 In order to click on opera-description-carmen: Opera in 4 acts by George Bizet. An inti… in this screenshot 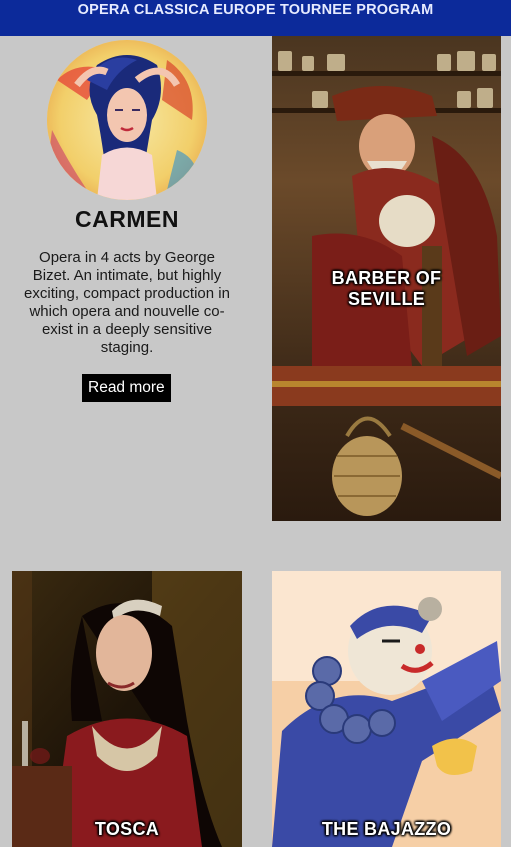, I will do `click(127, 302)`.